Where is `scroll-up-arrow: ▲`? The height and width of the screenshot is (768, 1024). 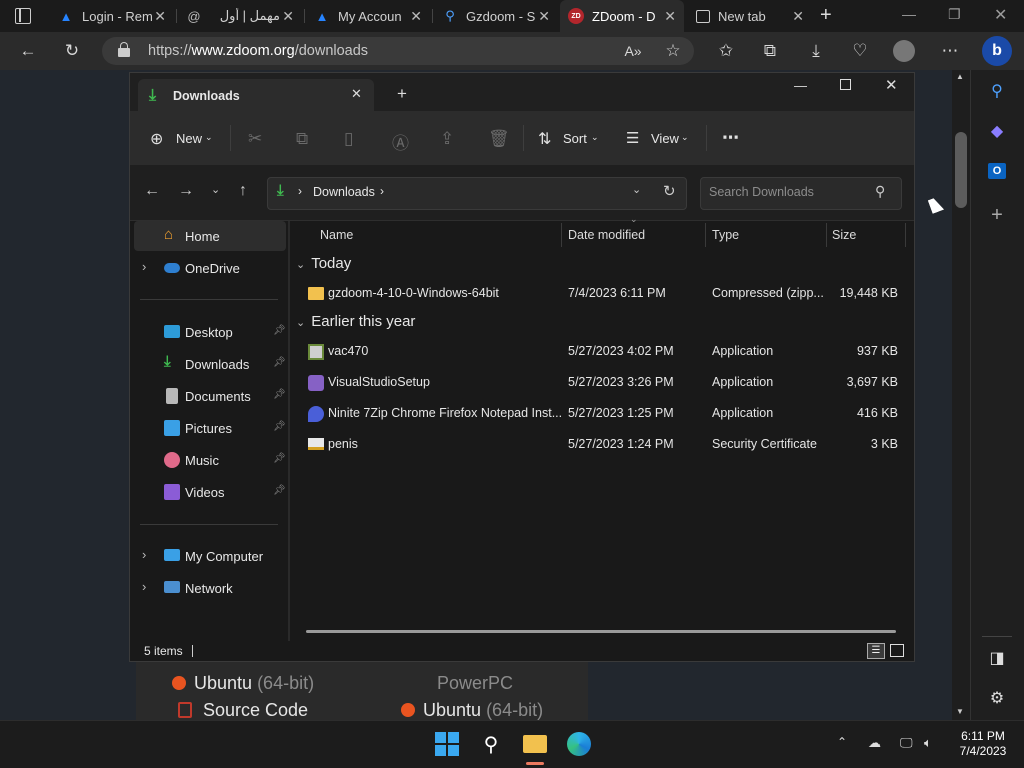
scroll-up-arrow: ▲ is located at coordinates (960, 76).